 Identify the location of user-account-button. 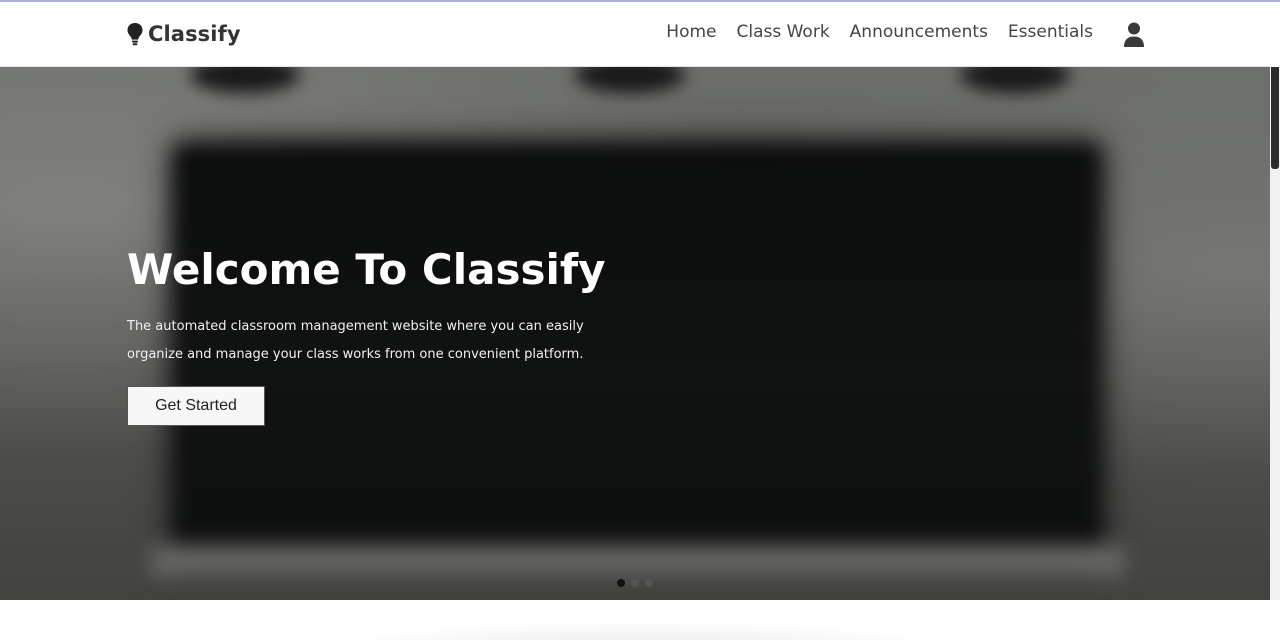
(1134, 35).